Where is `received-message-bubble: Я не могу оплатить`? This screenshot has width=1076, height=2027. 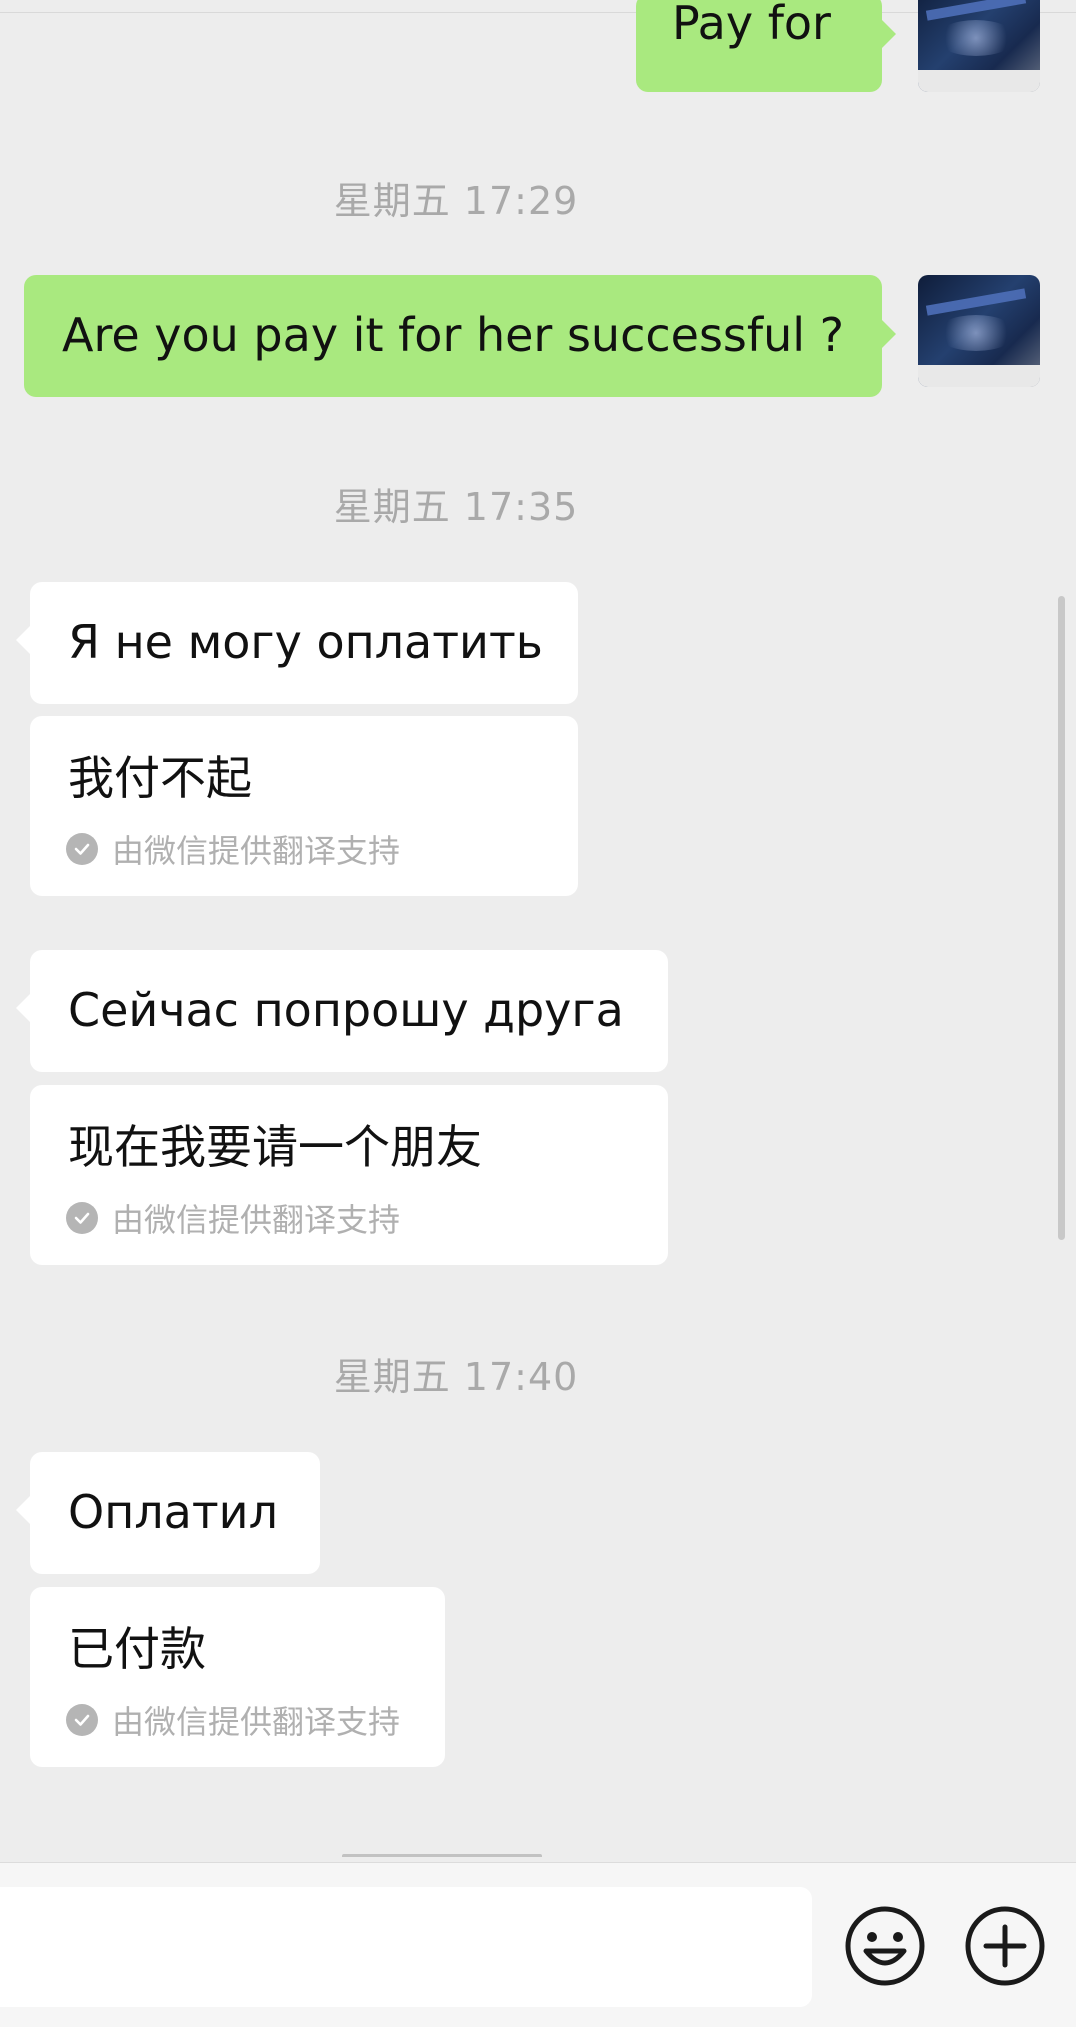
received-message-bubble: Я не могу оплатить is located at coordinates (304, 643).